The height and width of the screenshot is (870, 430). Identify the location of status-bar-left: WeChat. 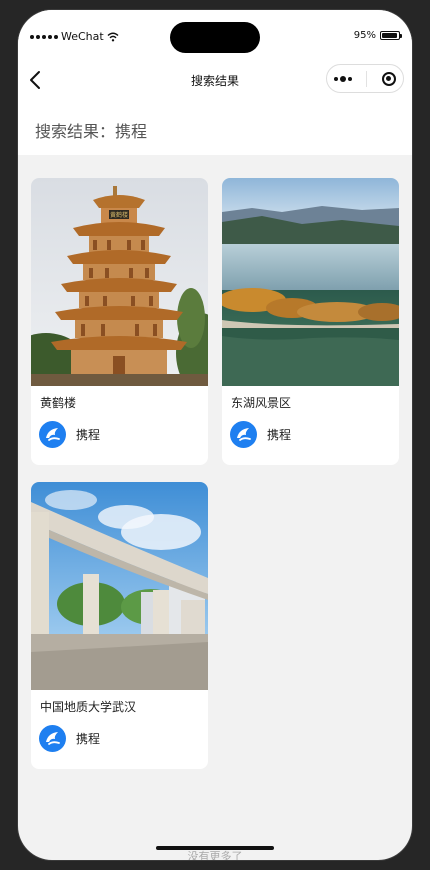
(74, 36).